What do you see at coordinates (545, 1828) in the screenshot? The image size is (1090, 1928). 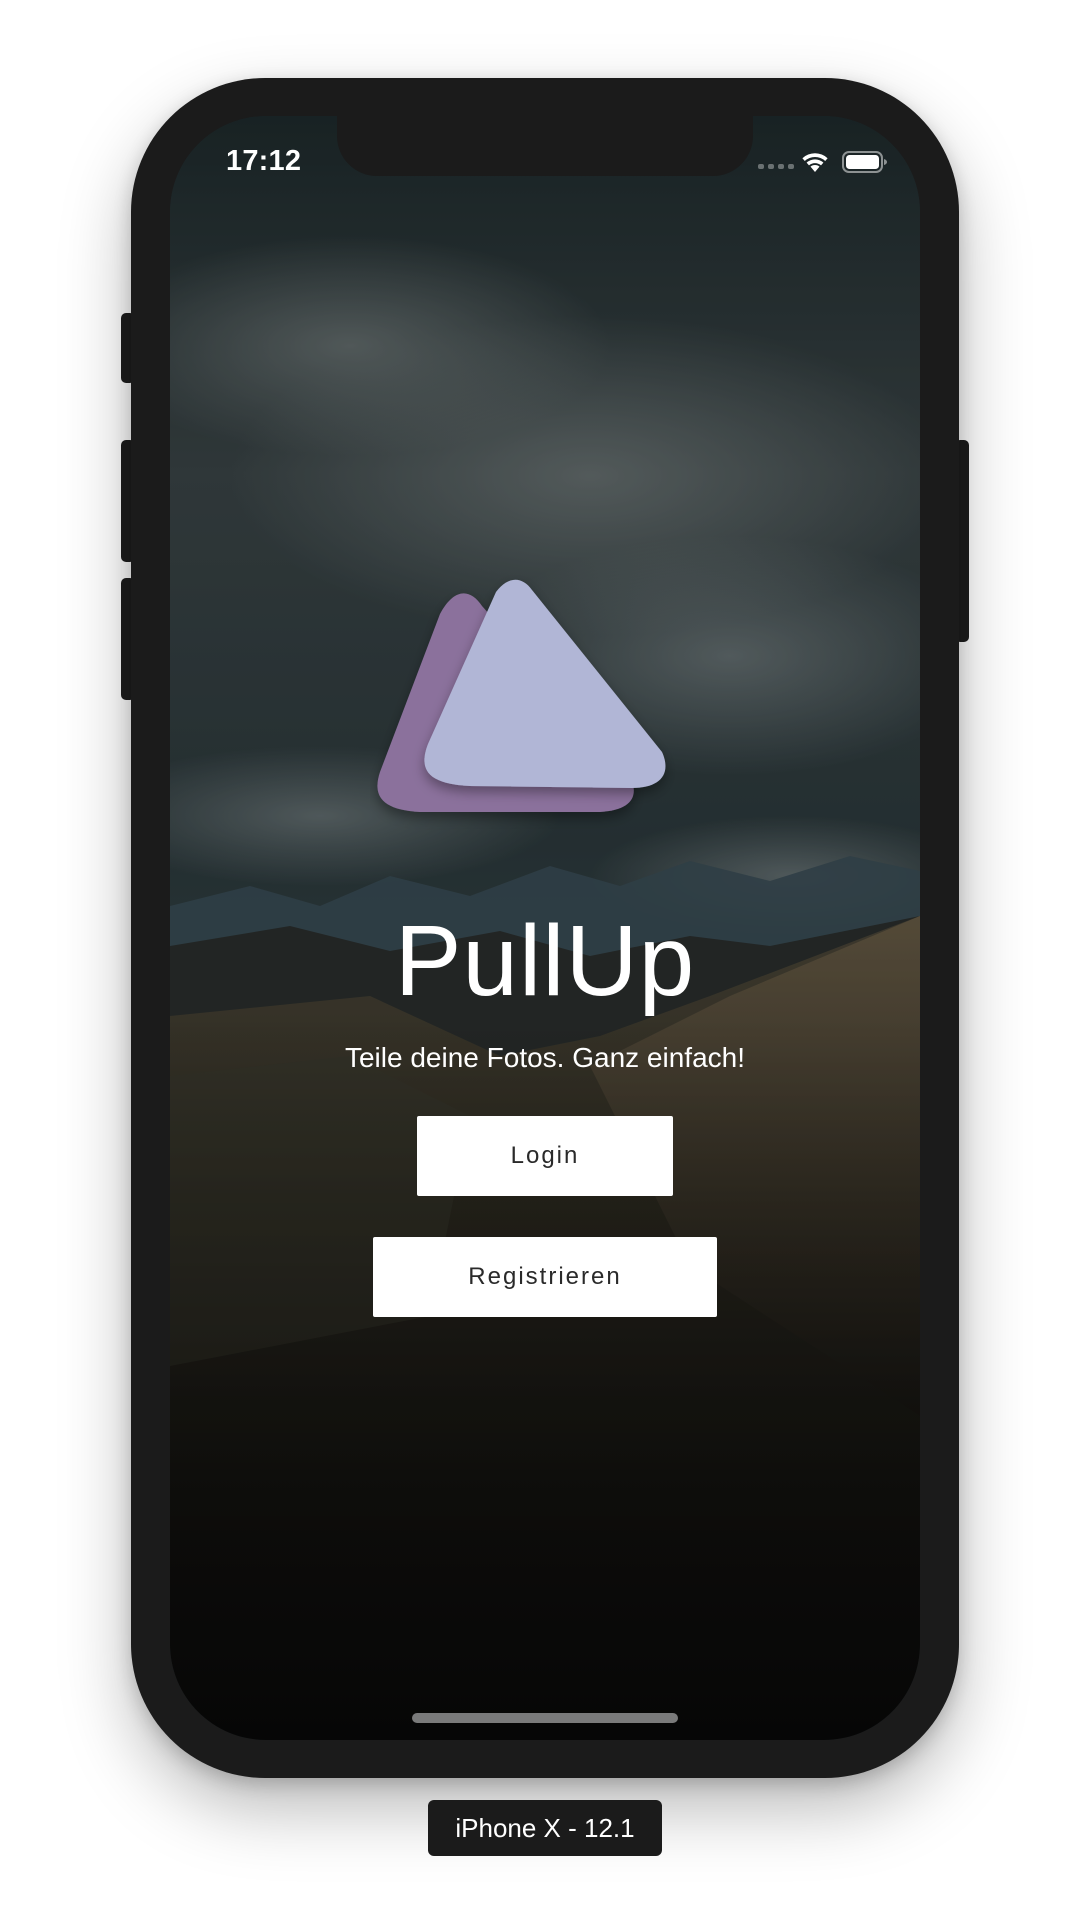 I see `device-label: iPhone X - 12.1` at bounding box center [545, 1828].